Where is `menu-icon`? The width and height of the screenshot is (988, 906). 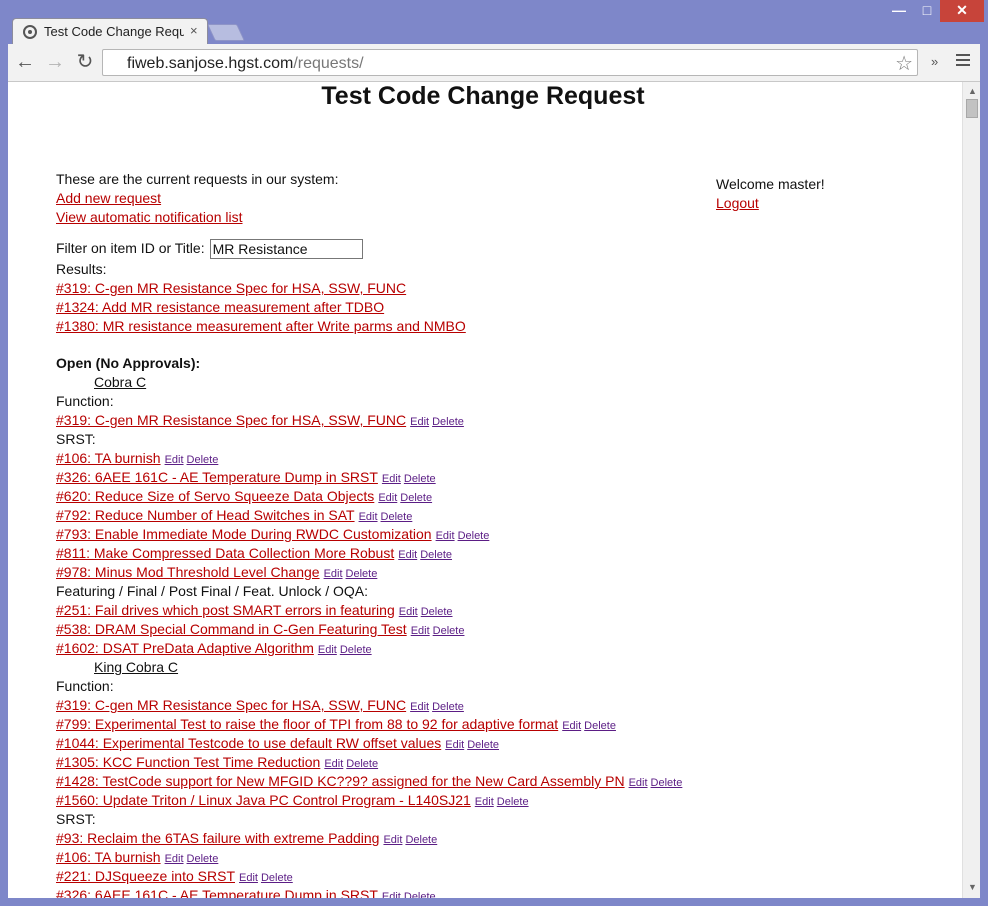
menu-icon is located at coordinates (963, 61).